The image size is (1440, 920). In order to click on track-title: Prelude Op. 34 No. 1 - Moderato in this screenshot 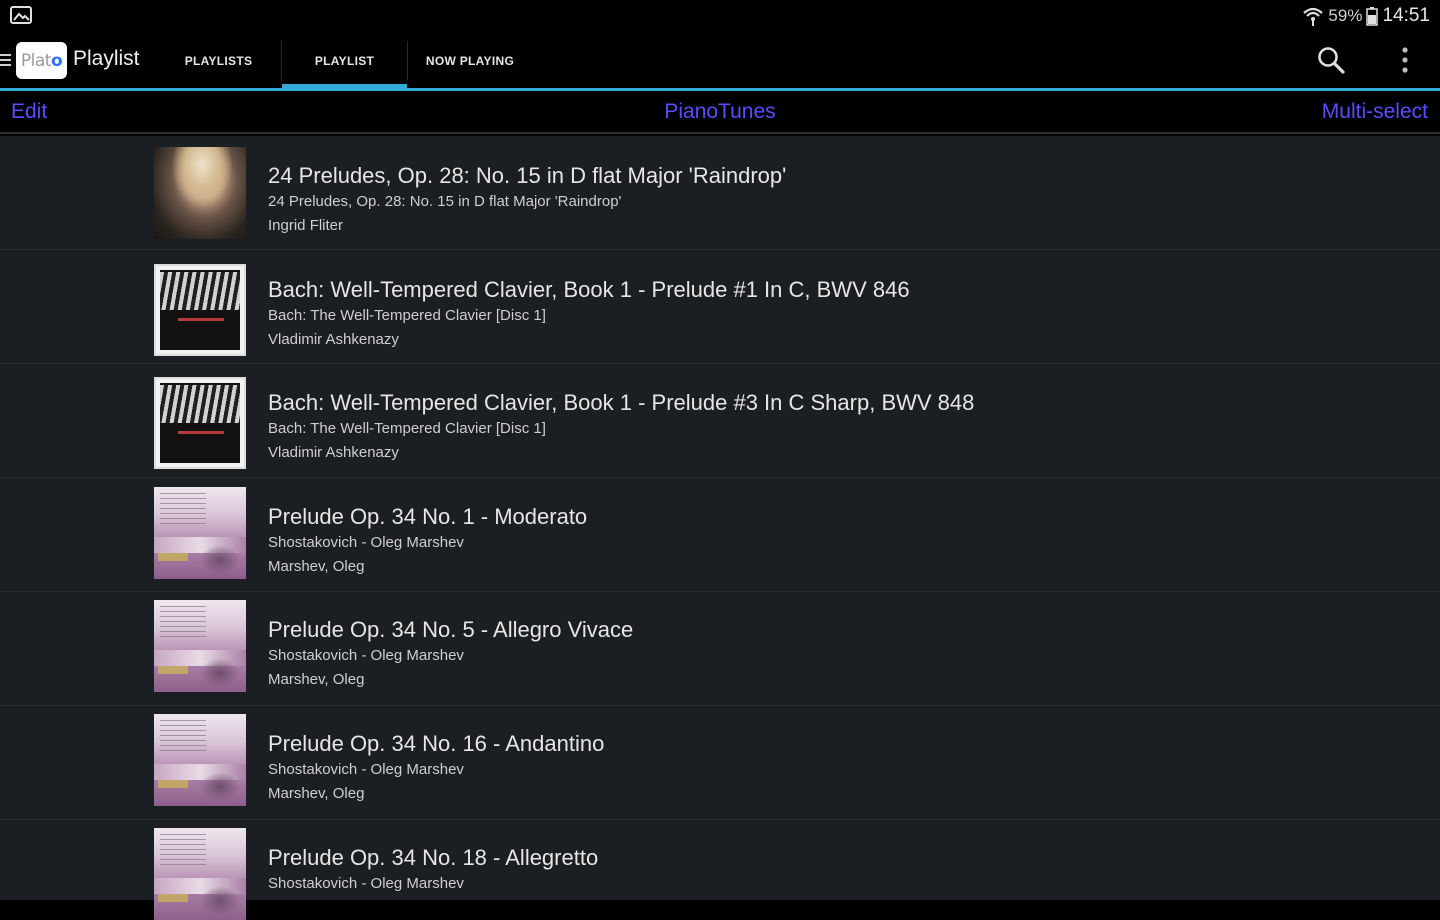, I will do `click(428, 516)`.